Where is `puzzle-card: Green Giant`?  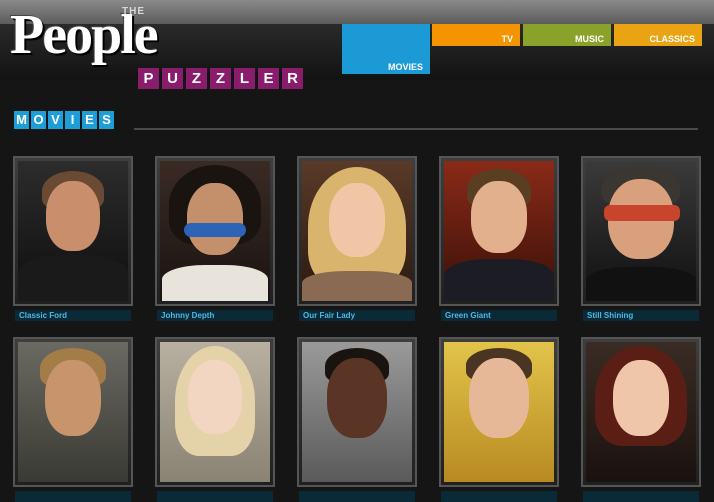 puzzle-card: Green Giant is located at coordinates (499, 238).